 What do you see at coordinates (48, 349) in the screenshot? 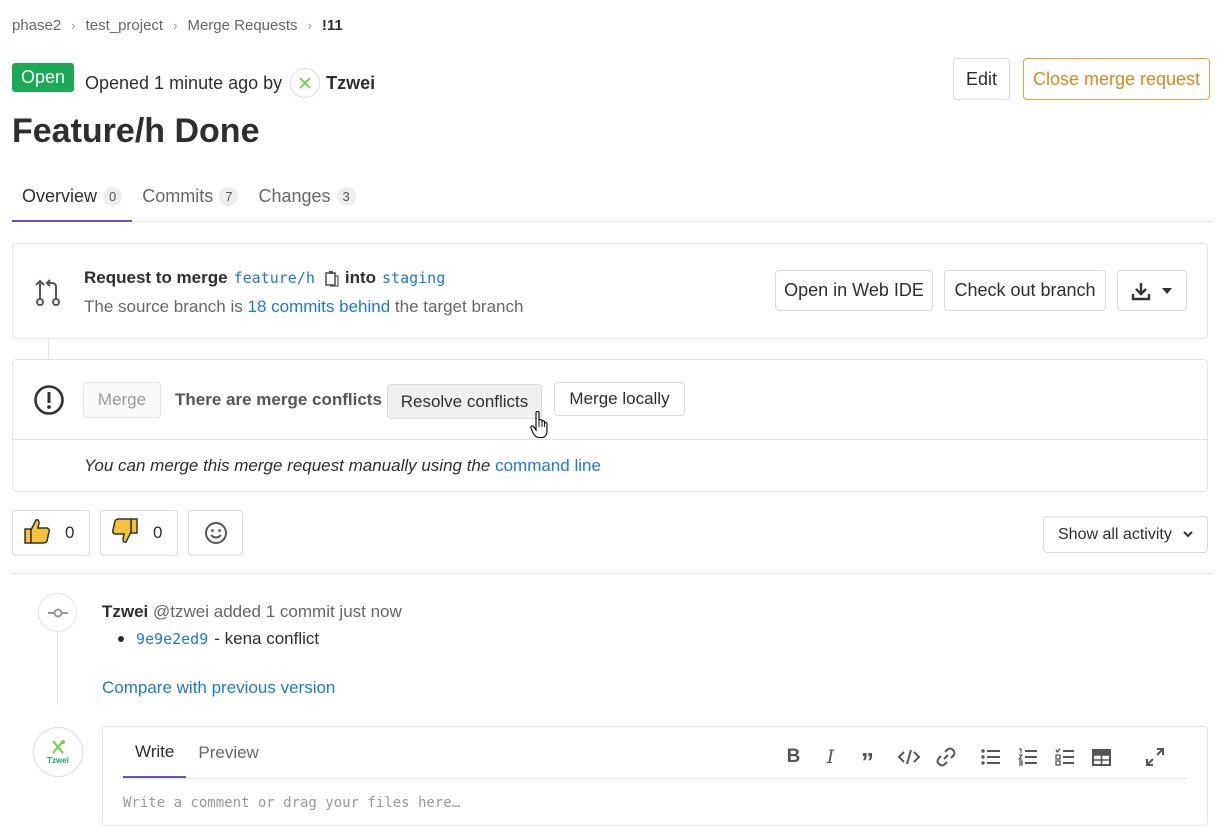
I see `timeline-connector` at bounding box center [48, 349].